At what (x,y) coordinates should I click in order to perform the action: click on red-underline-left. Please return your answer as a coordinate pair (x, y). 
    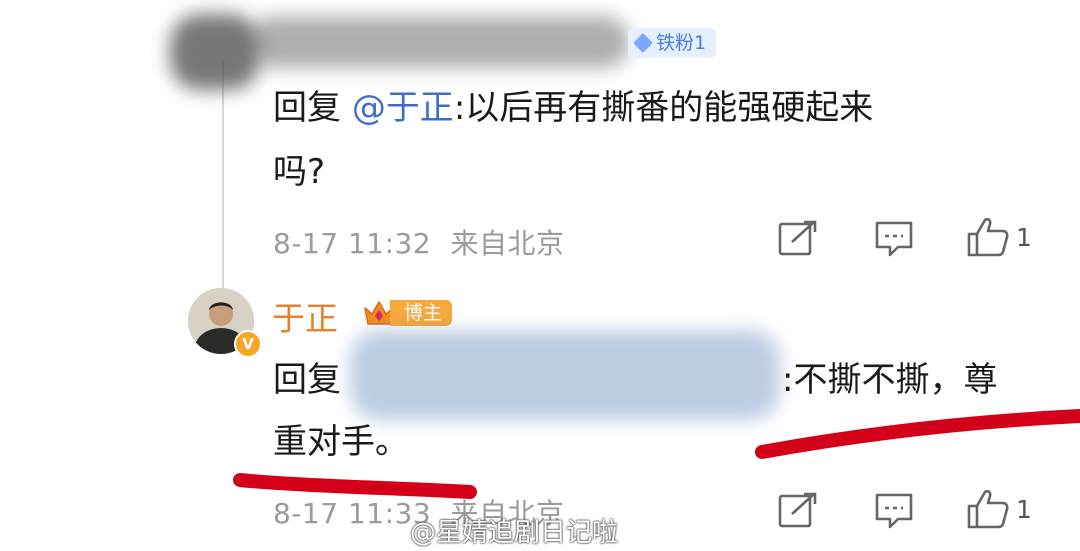
    Looking at the image, I should click on (355, 486).